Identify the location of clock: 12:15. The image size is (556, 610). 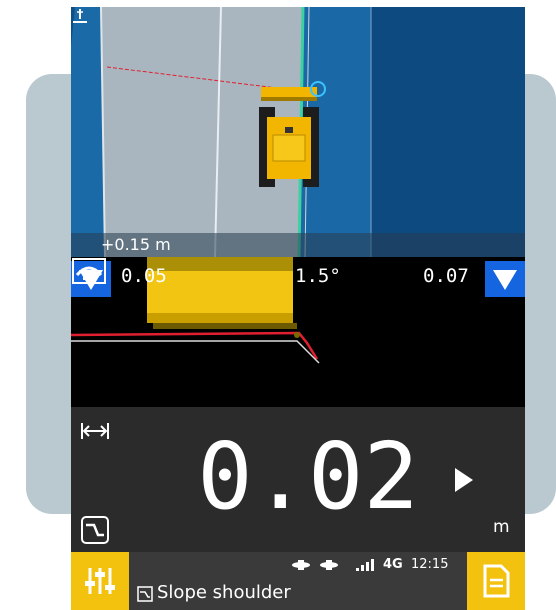
(430, 564).